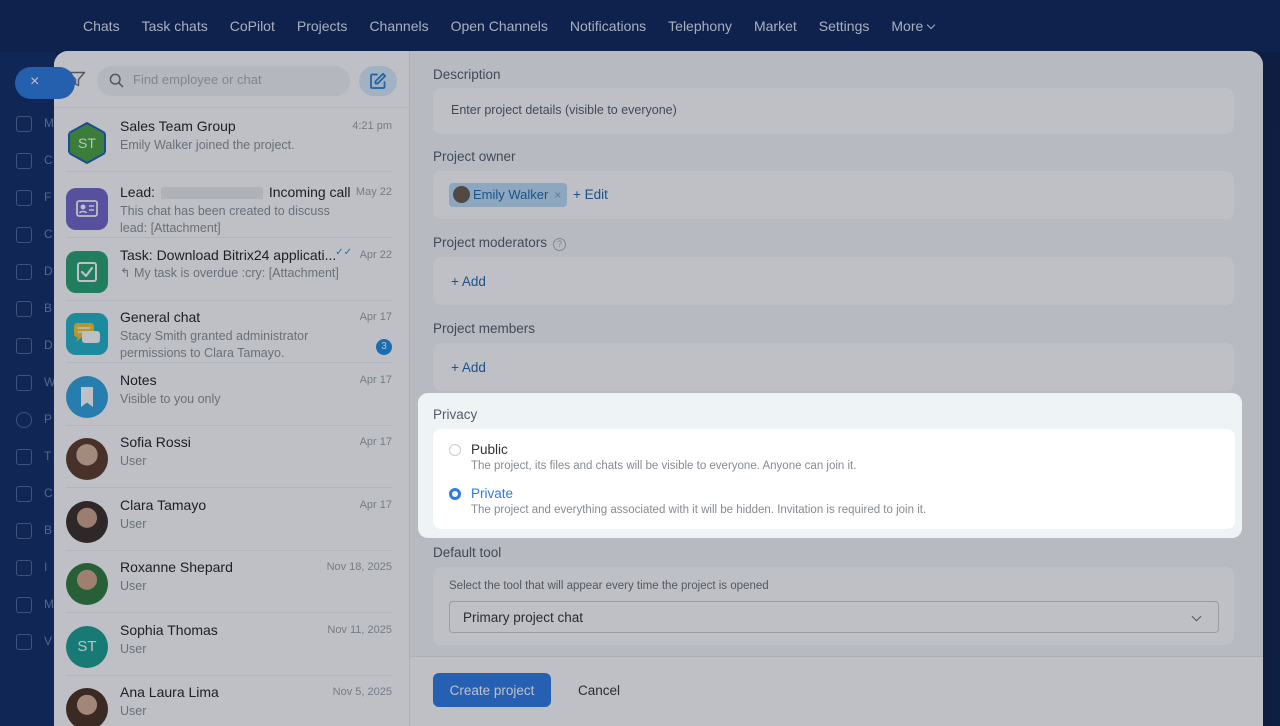 This screenshot has height=726, width=1280. What do you see at coordinates (461, 194) in the screenshot?
I see `owner-avatar` at bounding box center [461, 194].